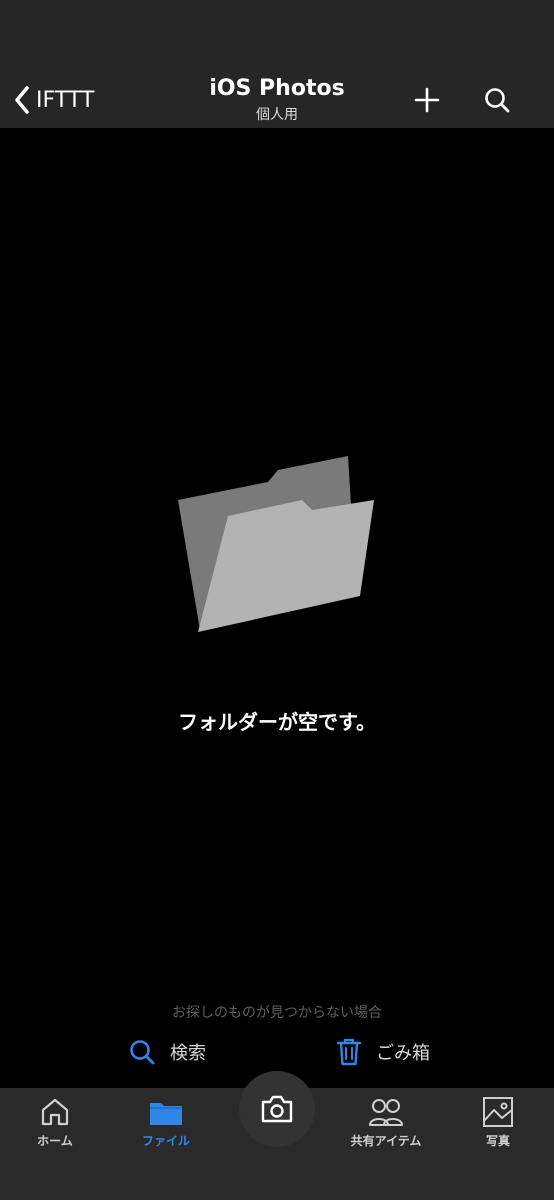 The width and height of the screenshot is (554, 1200). I want to click on help-hint: お探しのものが見つからない場合, so click(277, 1013).